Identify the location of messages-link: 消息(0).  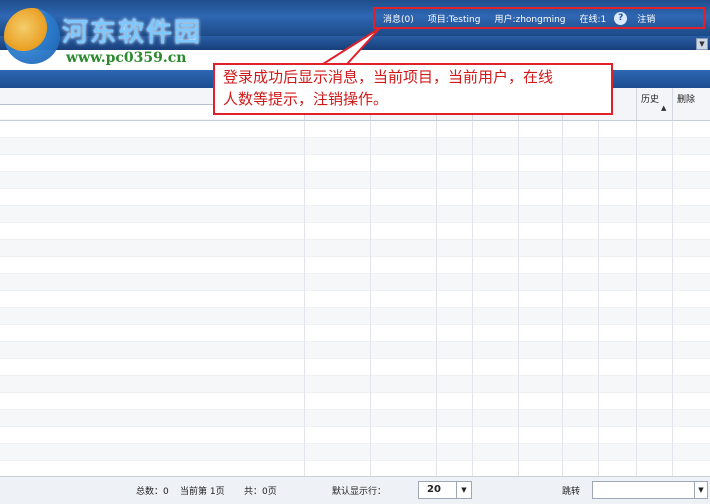
(398, 18).